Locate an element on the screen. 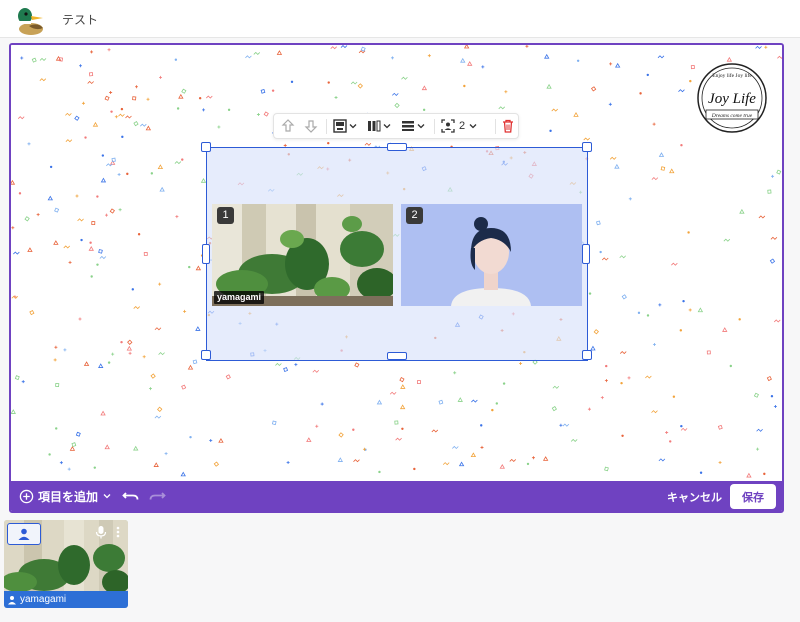 The image size is (800, 622). resize-handle-top-right is located at coordinates (587, 147).